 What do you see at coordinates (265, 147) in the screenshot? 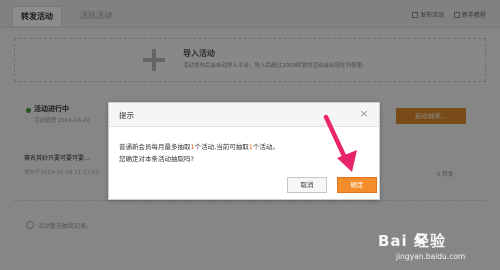
I see `msg-part: 个活动。` at bounding box center [265, 147].